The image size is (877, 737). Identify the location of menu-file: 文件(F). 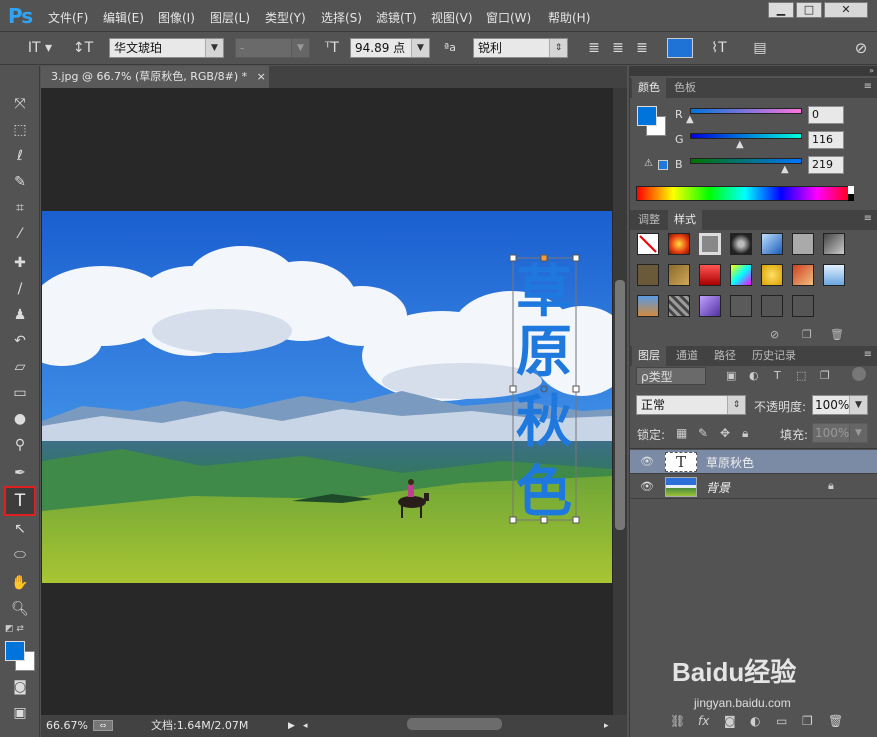
(68, 17).